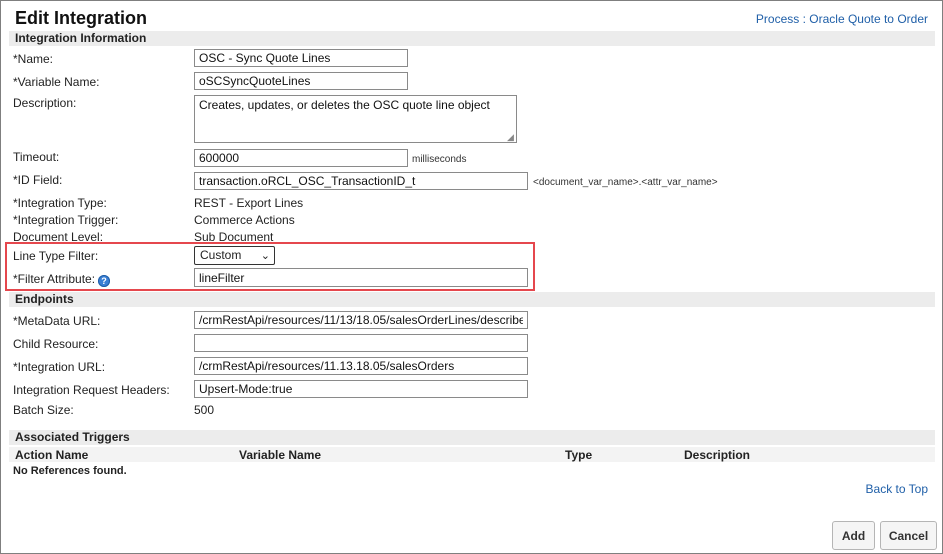  Describe the element at coordinates (66, 220) in the screenshot. I see `integration-trigger-label: *Integration Trigger:` at that location.